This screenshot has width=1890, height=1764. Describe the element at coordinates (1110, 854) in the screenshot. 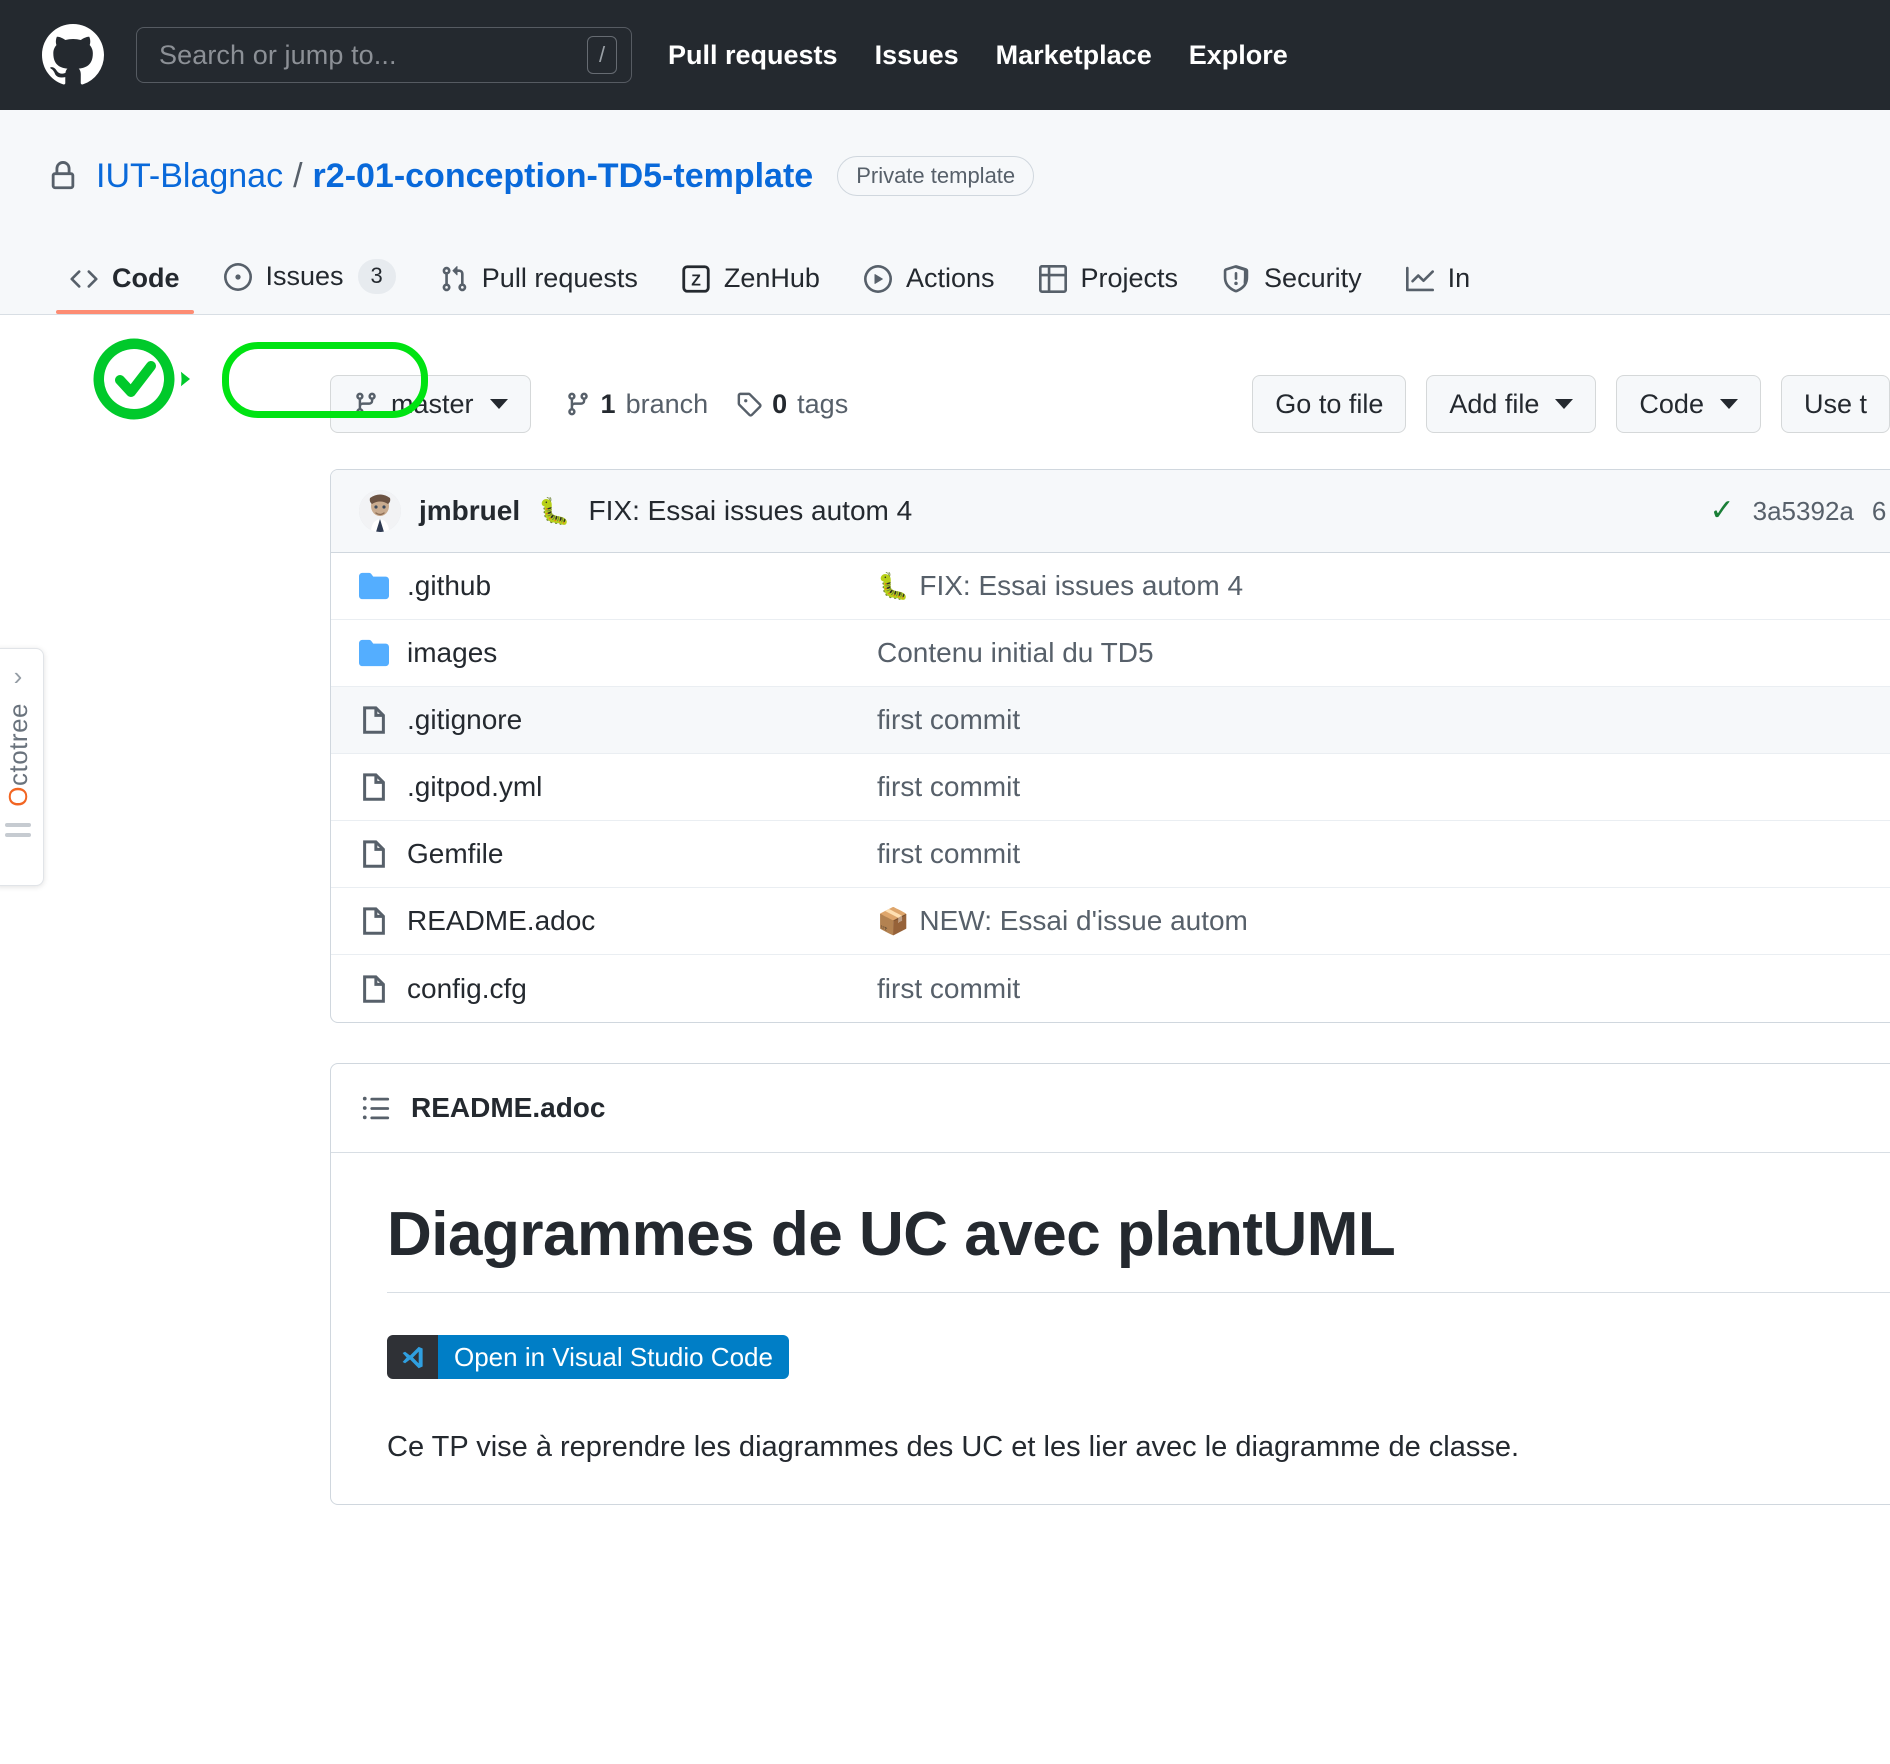

I see `table-row: Gemfile first commit` at that location.